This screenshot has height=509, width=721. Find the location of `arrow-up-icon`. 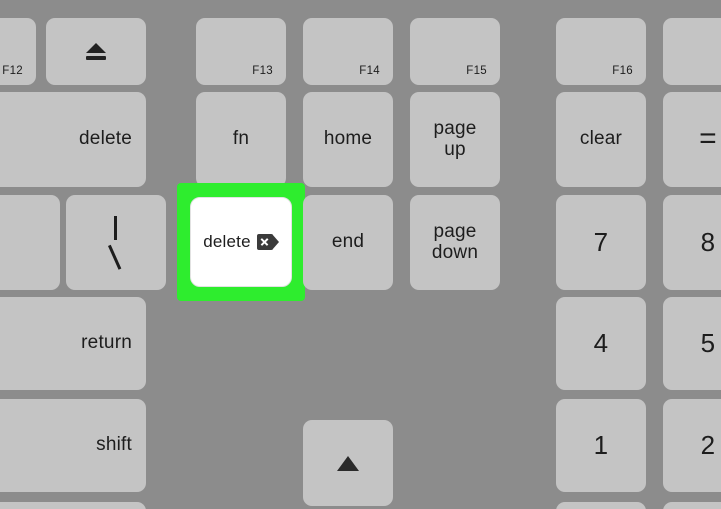

arrow-up-icon is located at coordinates (348, 463).